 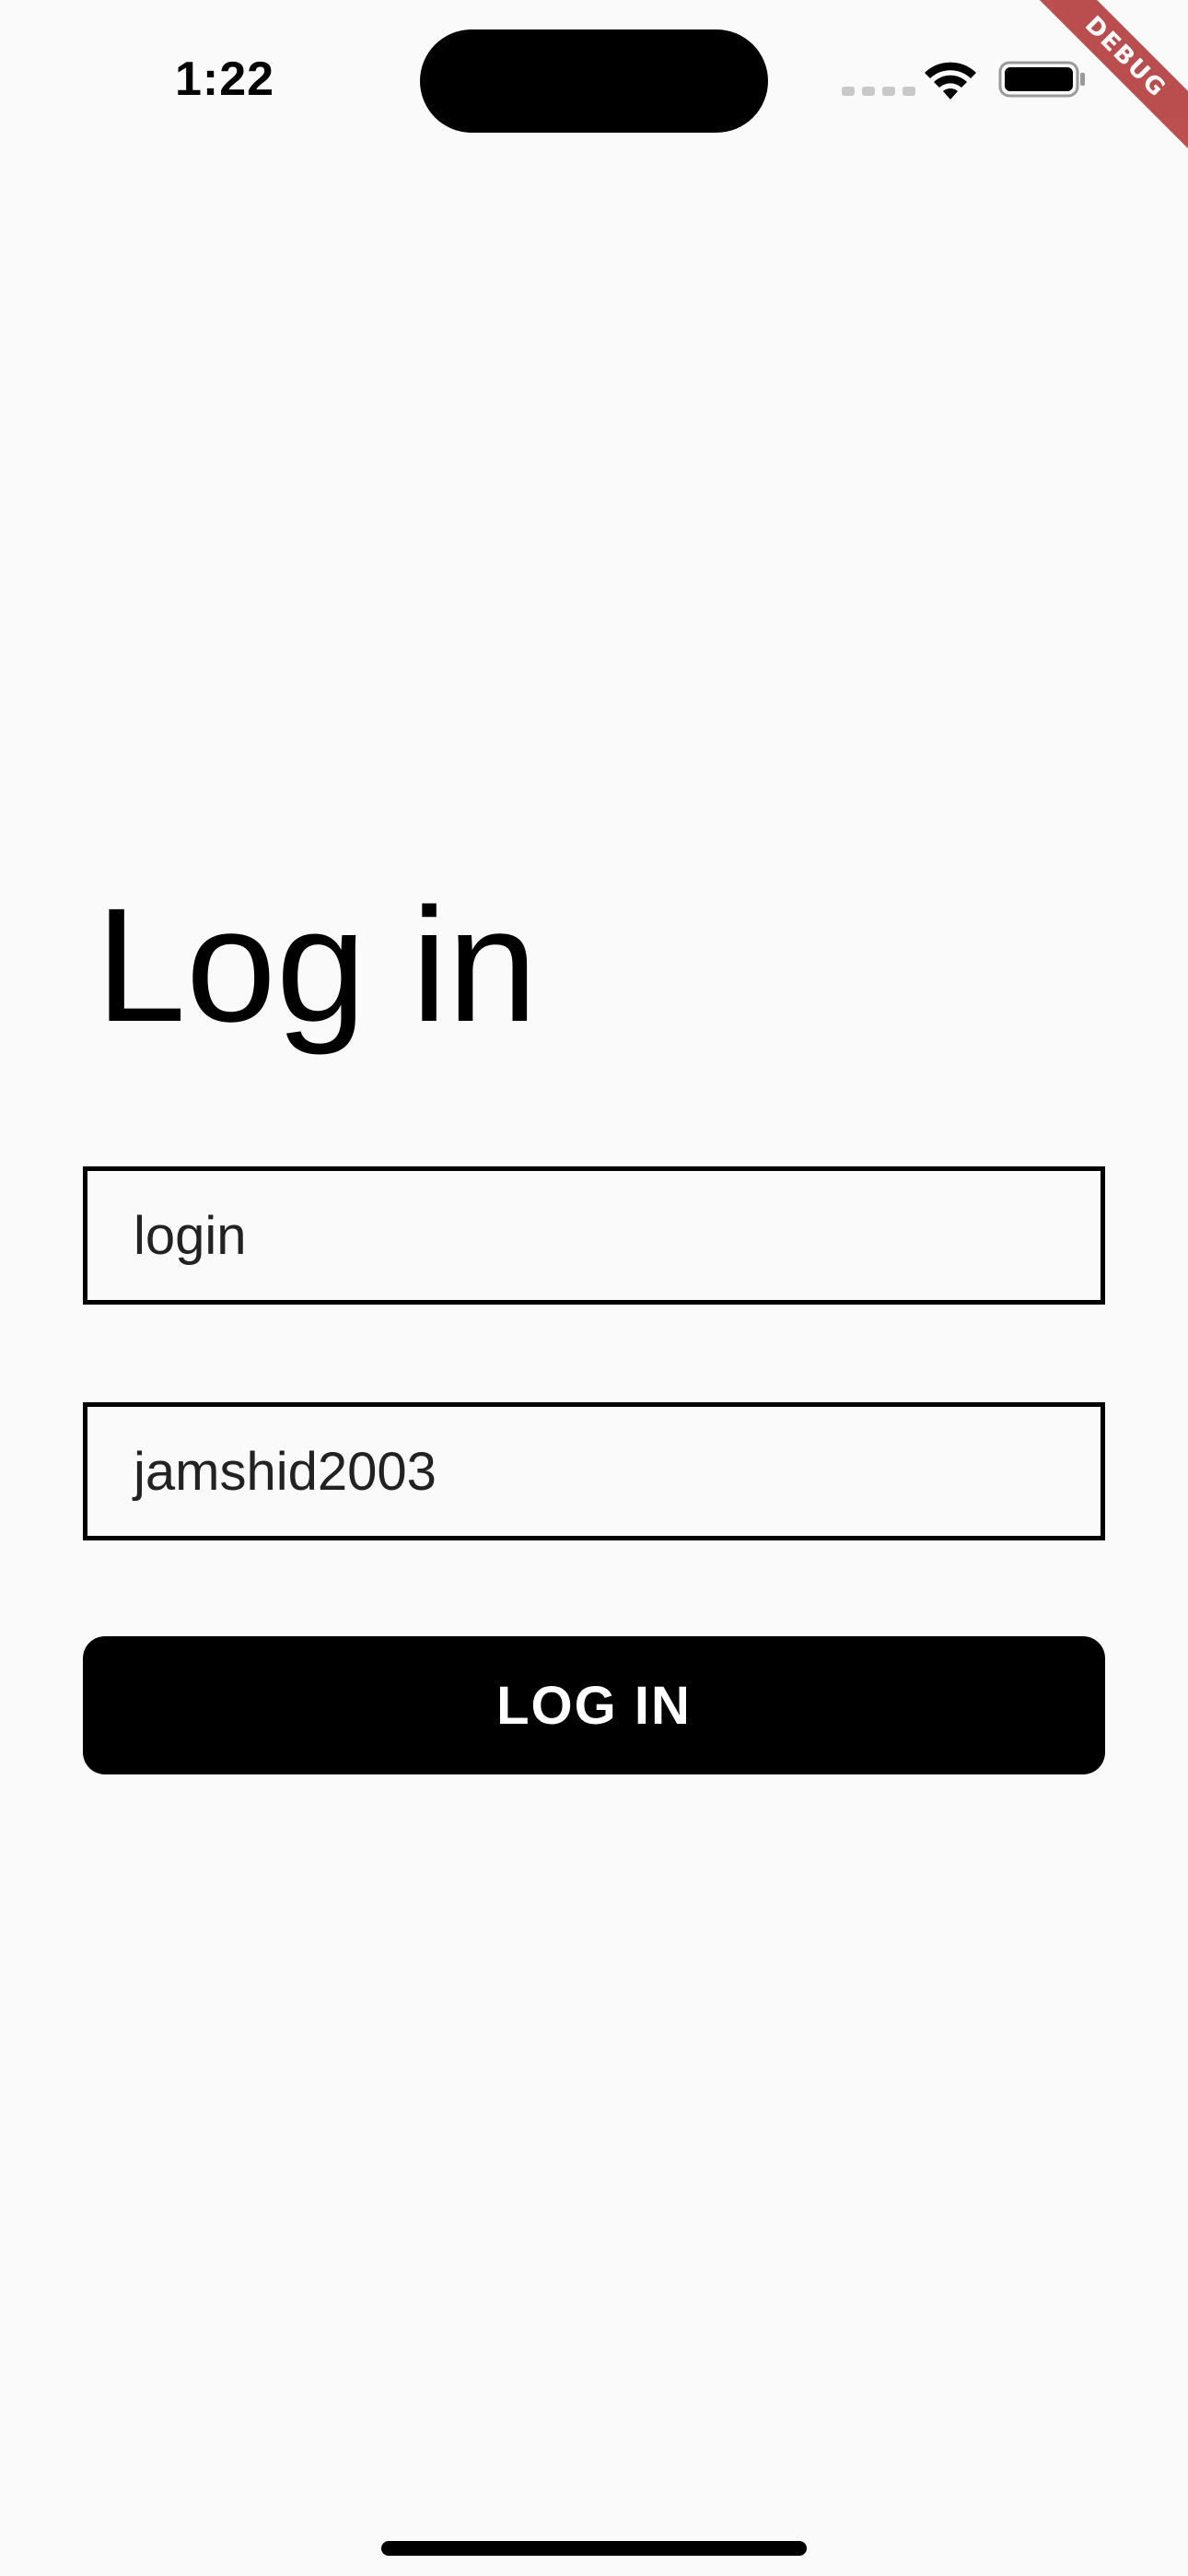 What do you see at coordinates (951, 81) in the screenshot?
I see `wifi-icon` at bounding box center [951, 81].